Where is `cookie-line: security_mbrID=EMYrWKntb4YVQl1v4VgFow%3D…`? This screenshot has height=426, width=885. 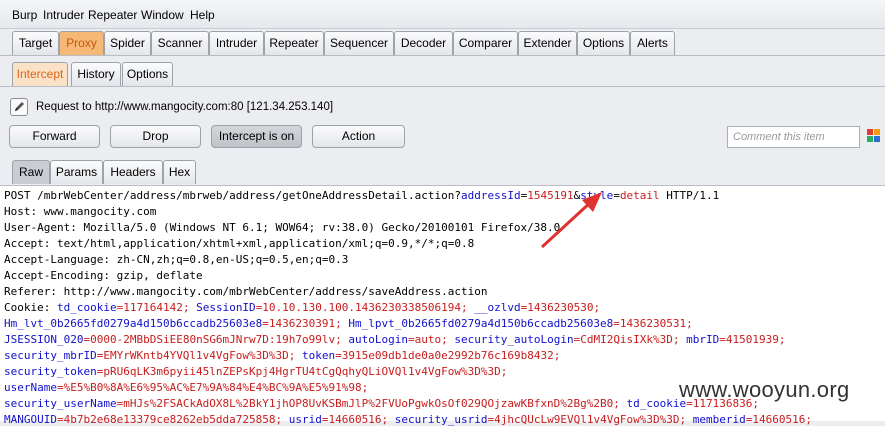 cookie-line: security_mbrID=EMYrWKntb4YVQl1v4VgFow%3D… is located at coordinates (282, 355).